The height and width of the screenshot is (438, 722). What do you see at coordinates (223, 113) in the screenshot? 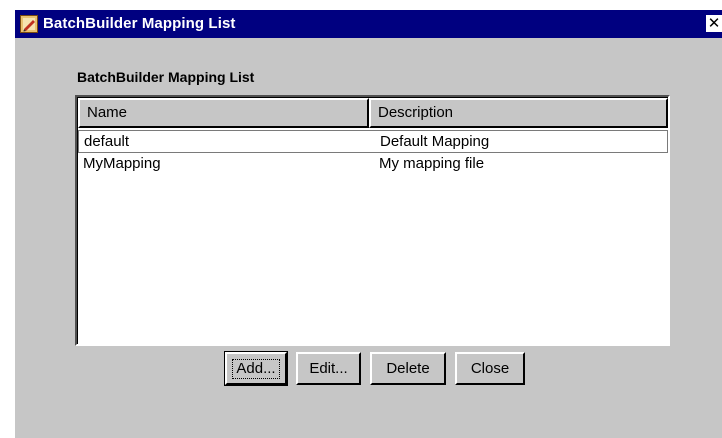
I see `column-header-name: Name` at bounding box center [223, 113].